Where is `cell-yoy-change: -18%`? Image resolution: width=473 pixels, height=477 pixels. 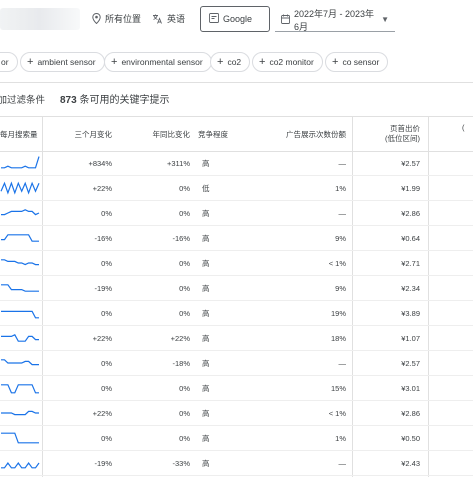 cell-yoy-change: -18% is located at coordinates (181, 363).